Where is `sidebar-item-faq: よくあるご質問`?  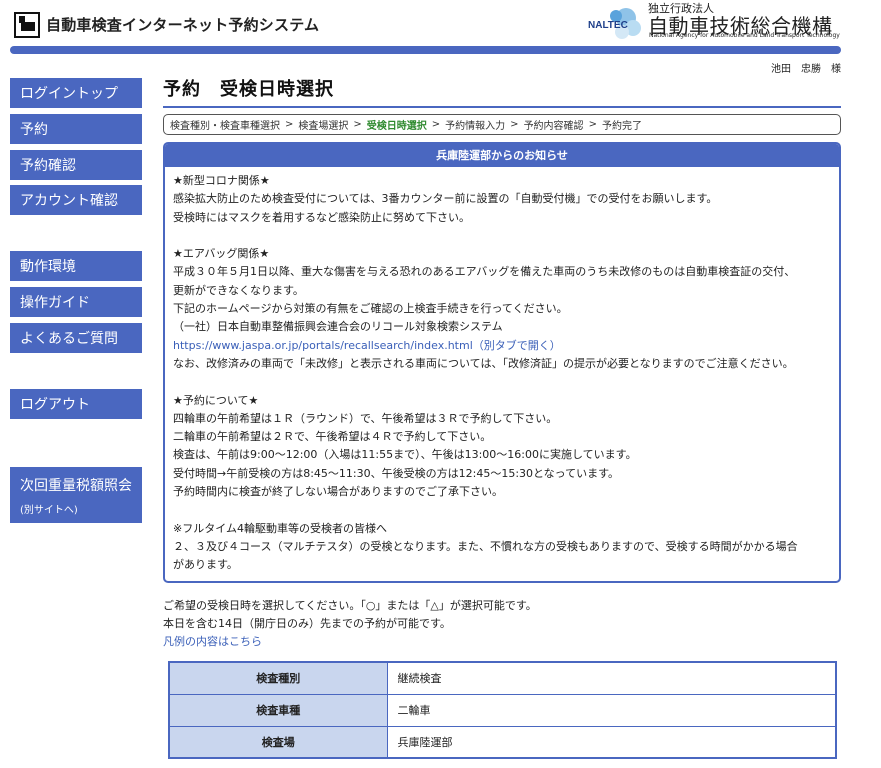
sidebar-item-faq: よくあるご質問 is located at coordinates (76, 338).